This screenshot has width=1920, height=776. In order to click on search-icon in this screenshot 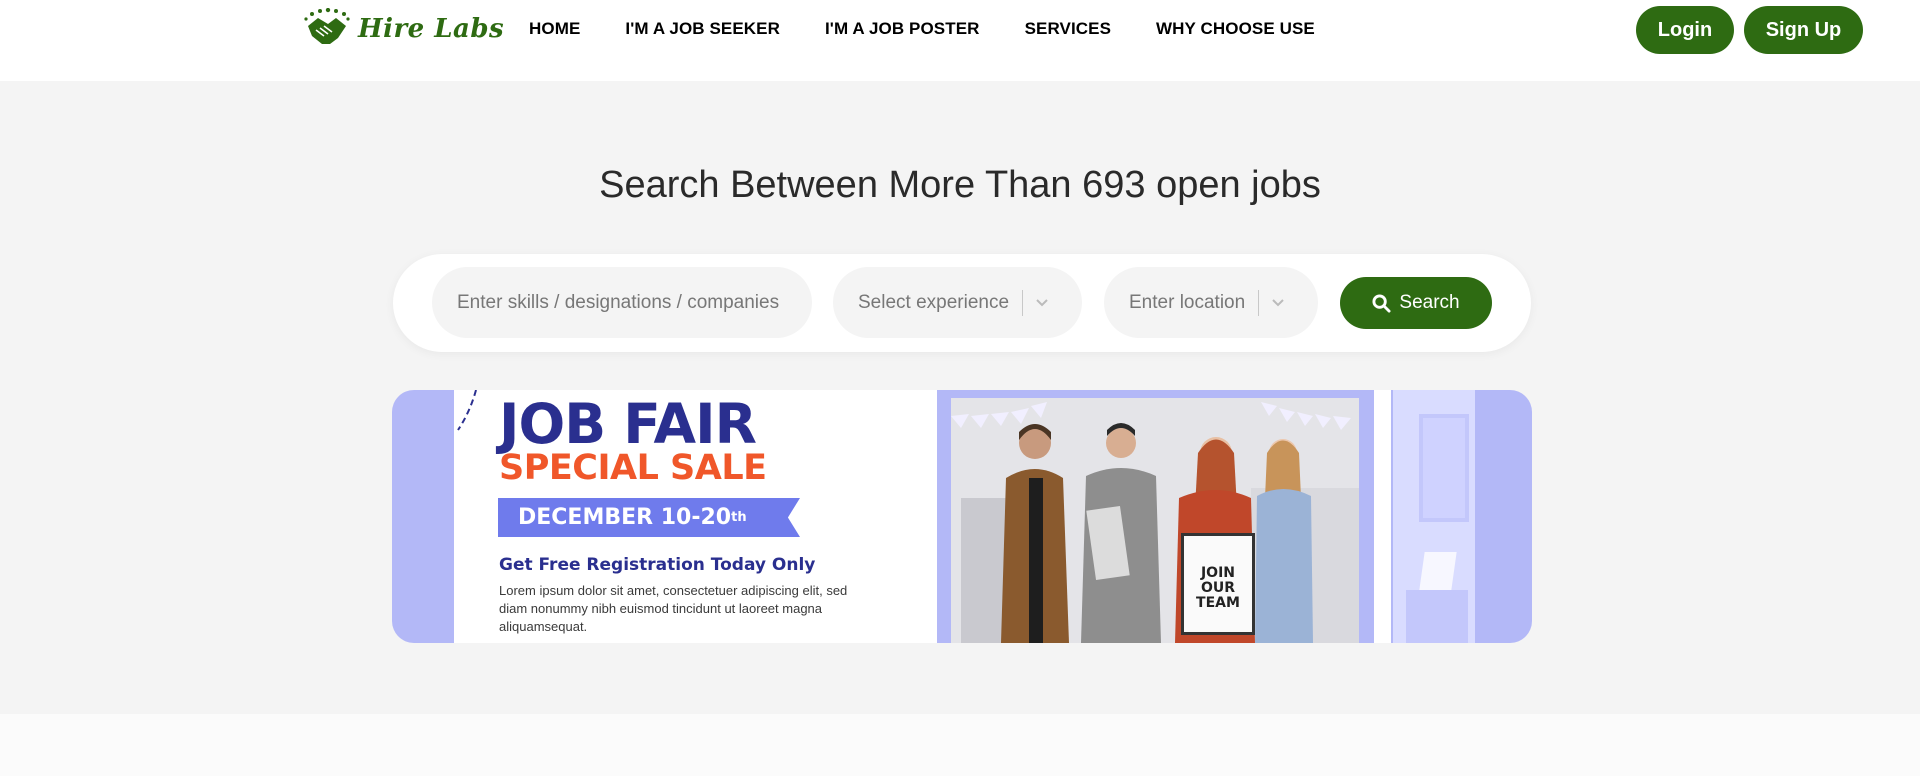, I will do `click(1381, 303)`.